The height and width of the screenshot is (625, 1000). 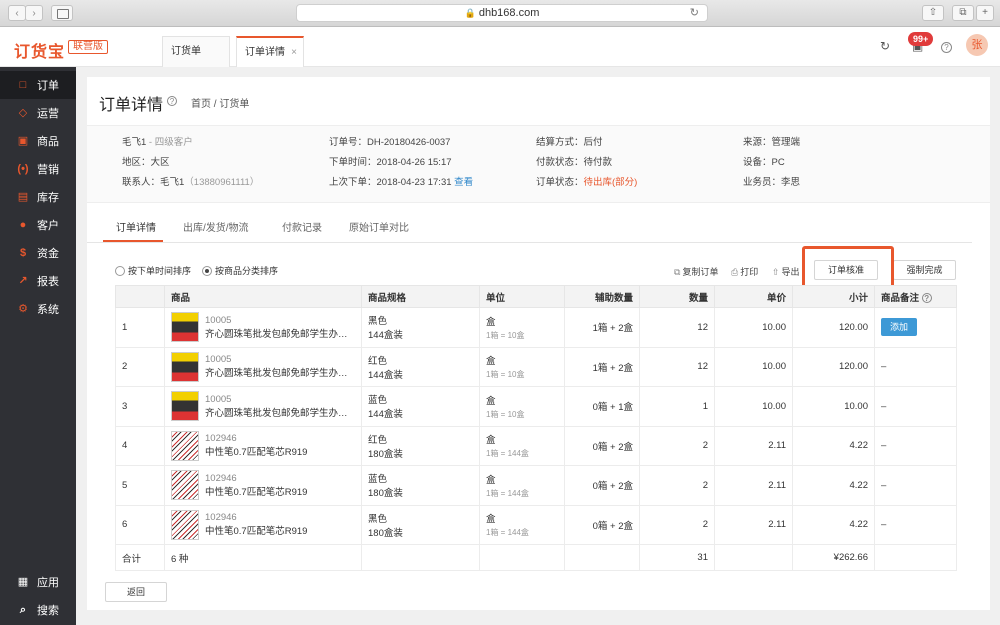 I want to click on source-info: 来源：管理端, so click(x=772, y=142).